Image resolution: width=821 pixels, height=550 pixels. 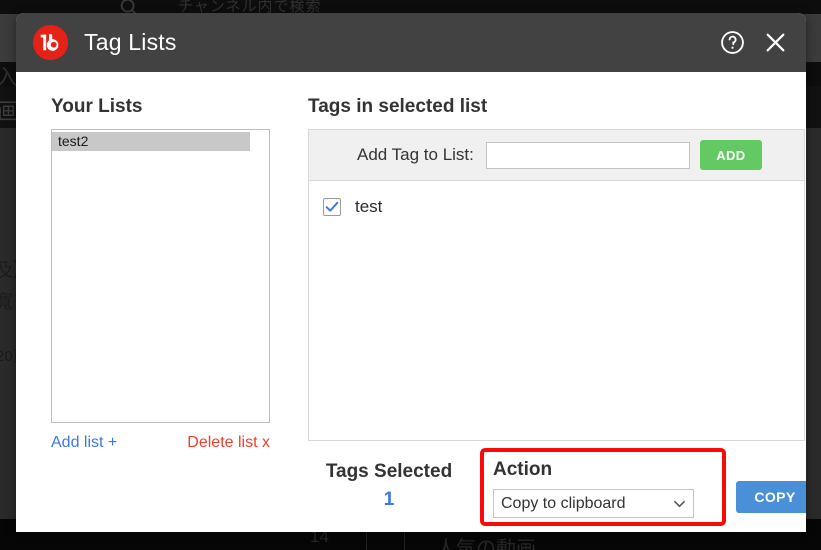 I want to click on dialog-footer: Tags Selected 1 Action Copy to clipboard, so click(x=557, y=490).